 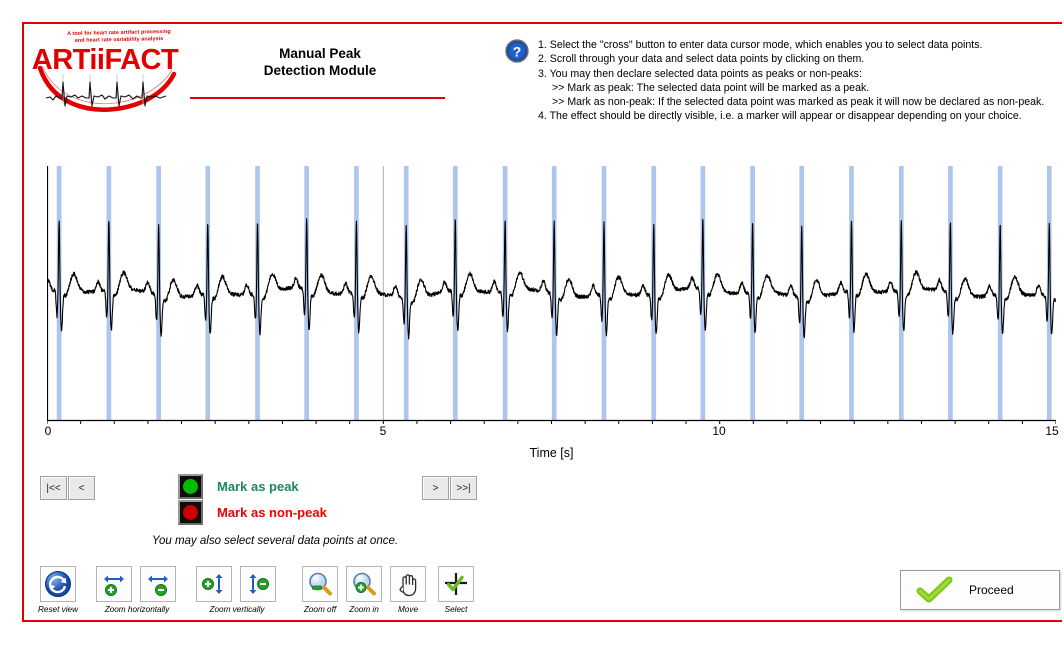 I want to click on red-dot-icon, so click(x=190, y=512).